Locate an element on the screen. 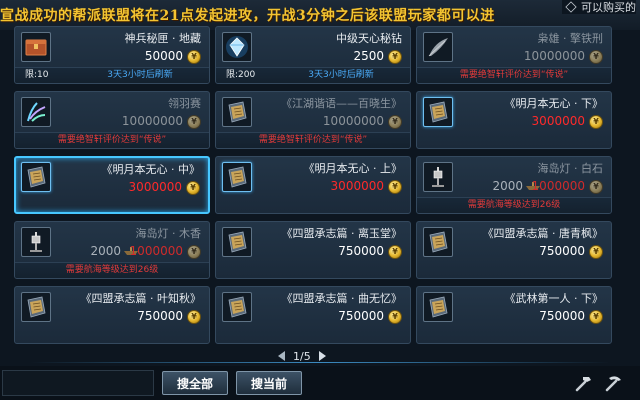 This screenshot has width=640, height=400. item-price: 50000 is located at coordinates (163, 56).